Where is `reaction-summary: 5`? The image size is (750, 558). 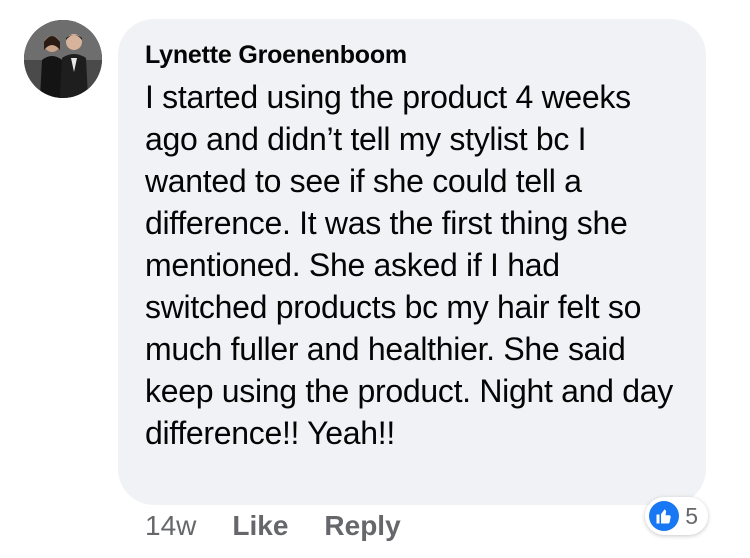 reaction-summary: 5 is located at coordinates (676, 516).